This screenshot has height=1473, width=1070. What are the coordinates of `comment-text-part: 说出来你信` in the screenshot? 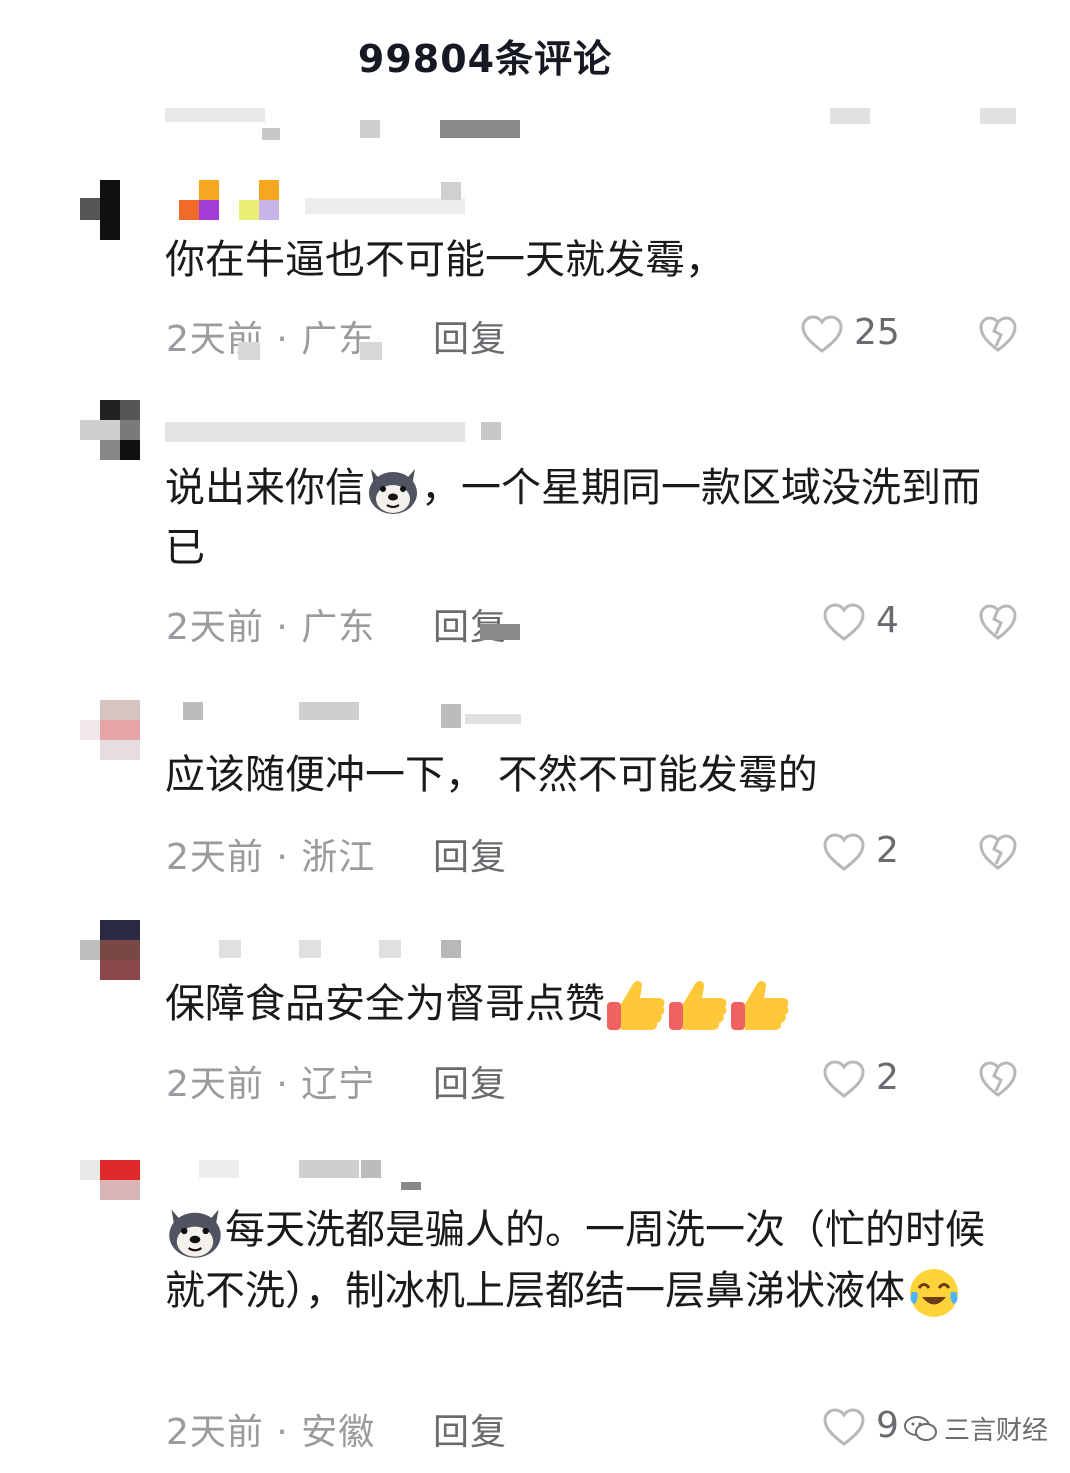 It's located at (265, 488).